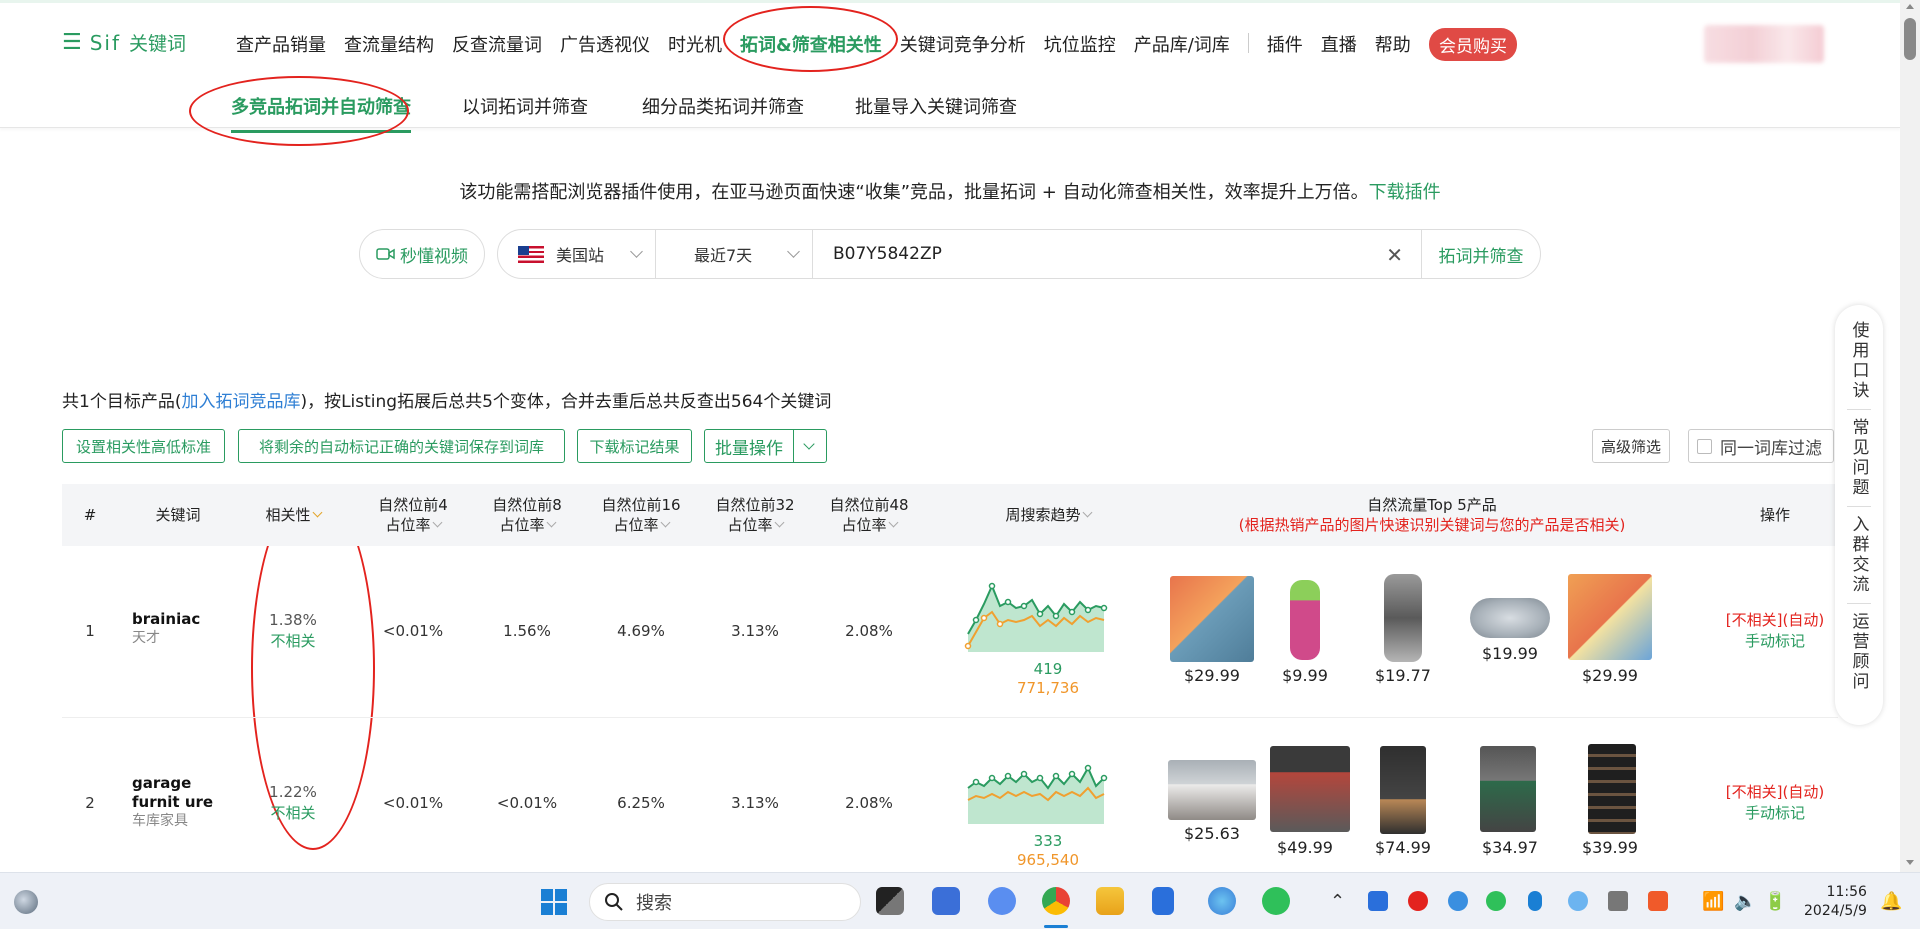  Describe the element at coordinates (734, 254) in the screenshot. I see `days-select: 最近7天` at that location.